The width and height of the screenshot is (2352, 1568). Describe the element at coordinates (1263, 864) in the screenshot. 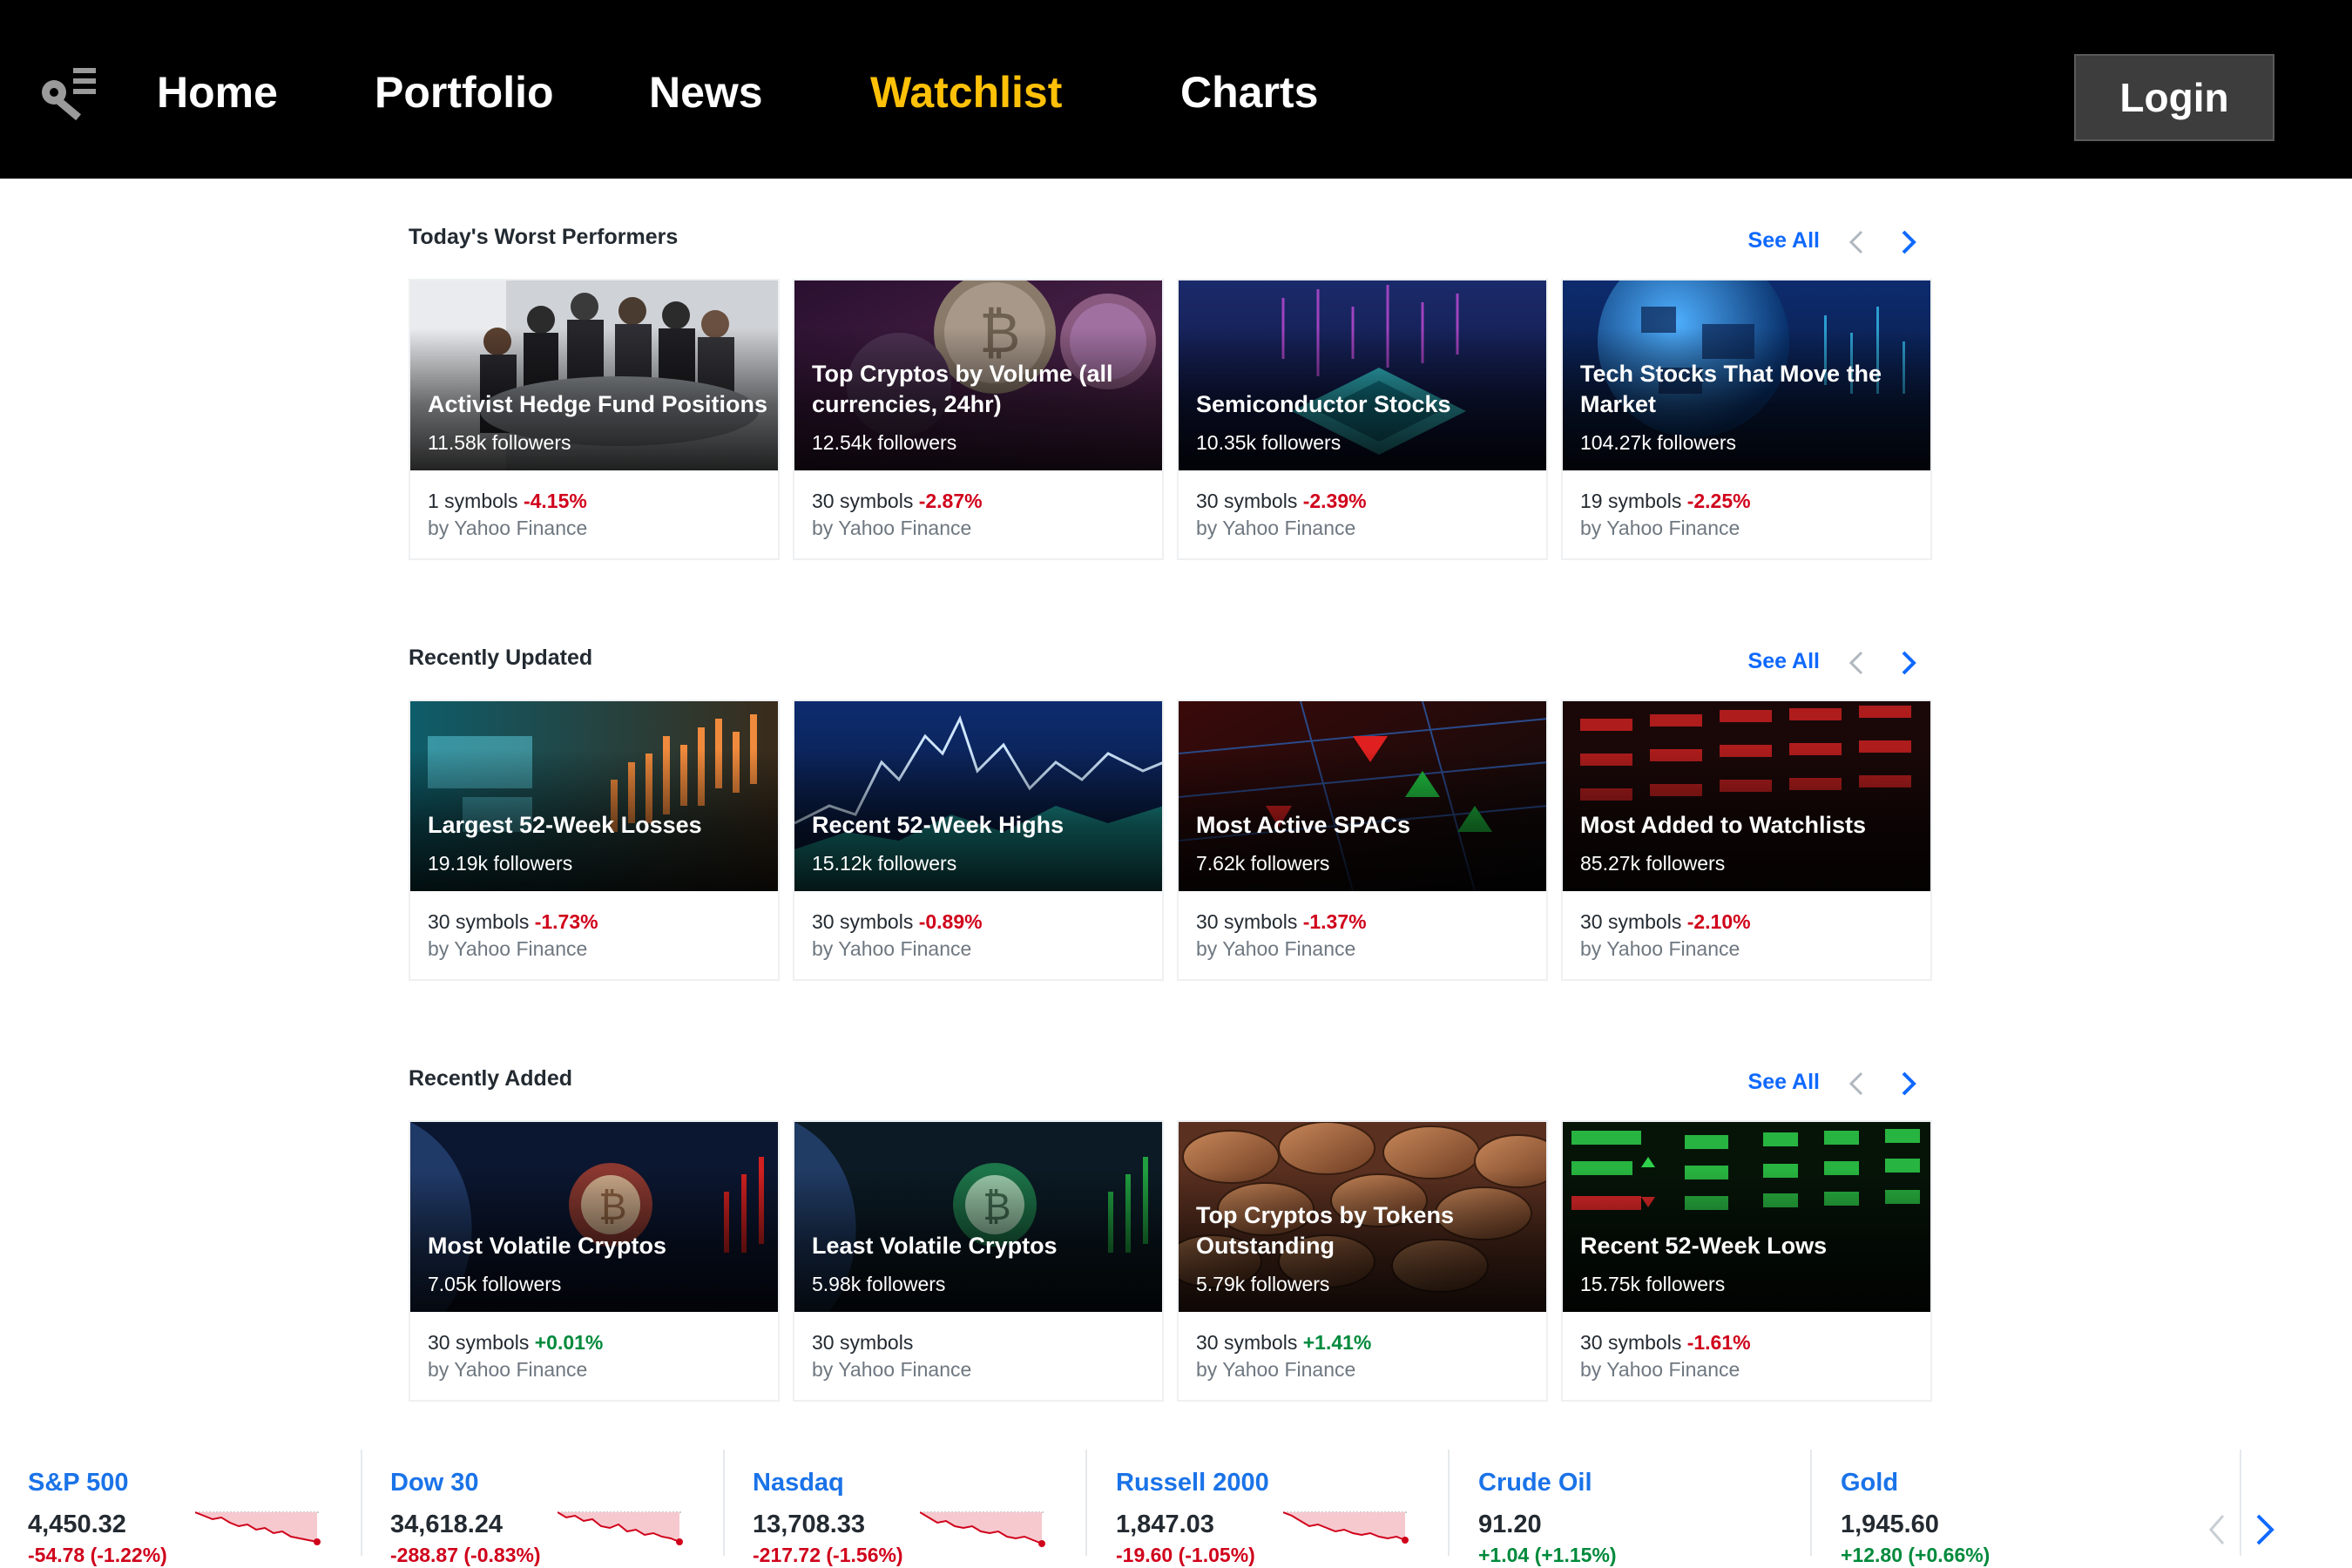

I see `card-followers: 7.62k followers` at that location.